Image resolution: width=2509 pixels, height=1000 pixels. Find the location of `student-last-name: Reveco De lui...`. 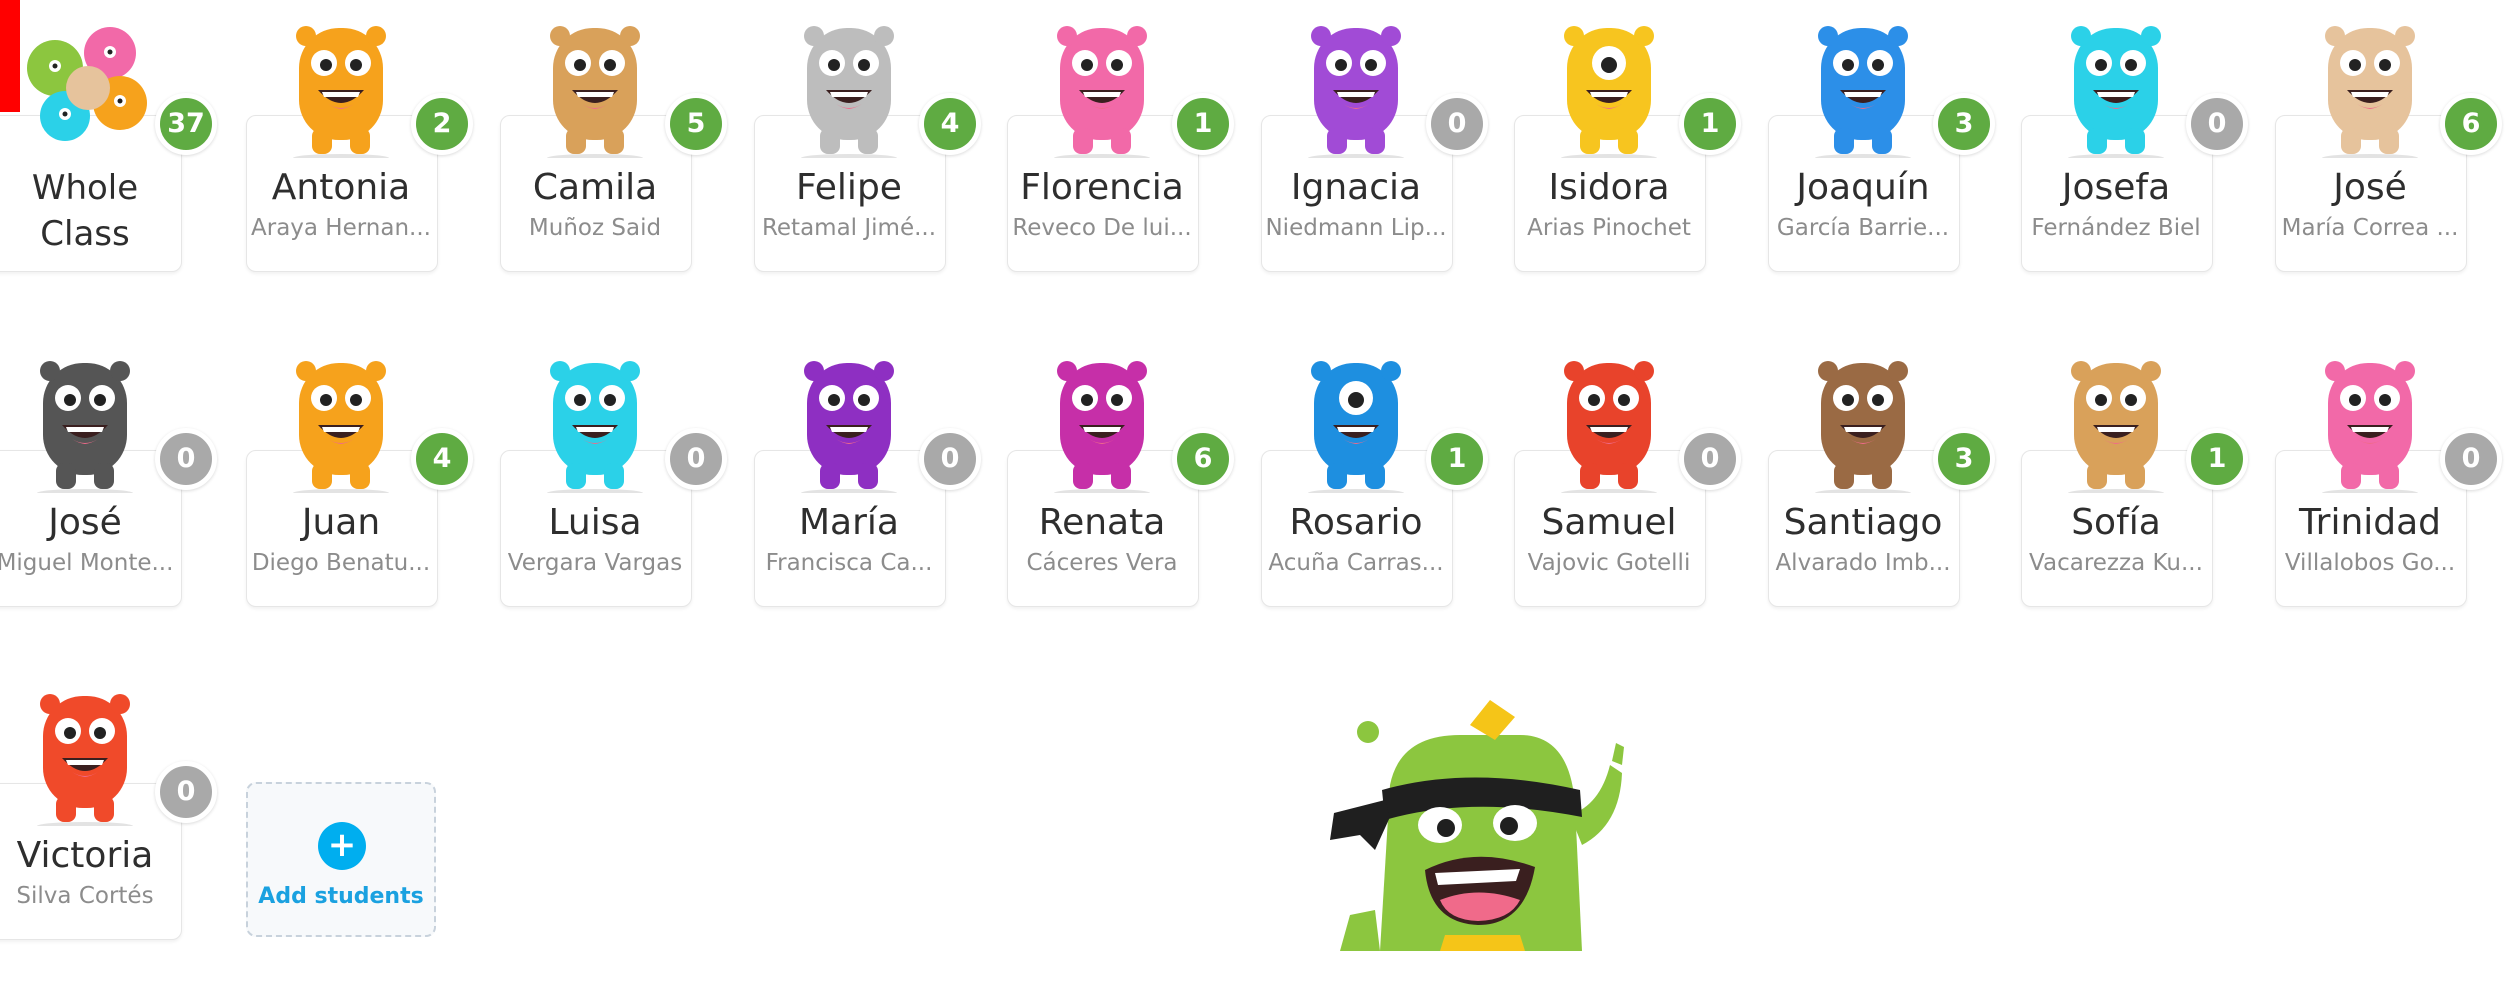

student-last-name: Reveco De lui... is located at coordinates (1102, 228).